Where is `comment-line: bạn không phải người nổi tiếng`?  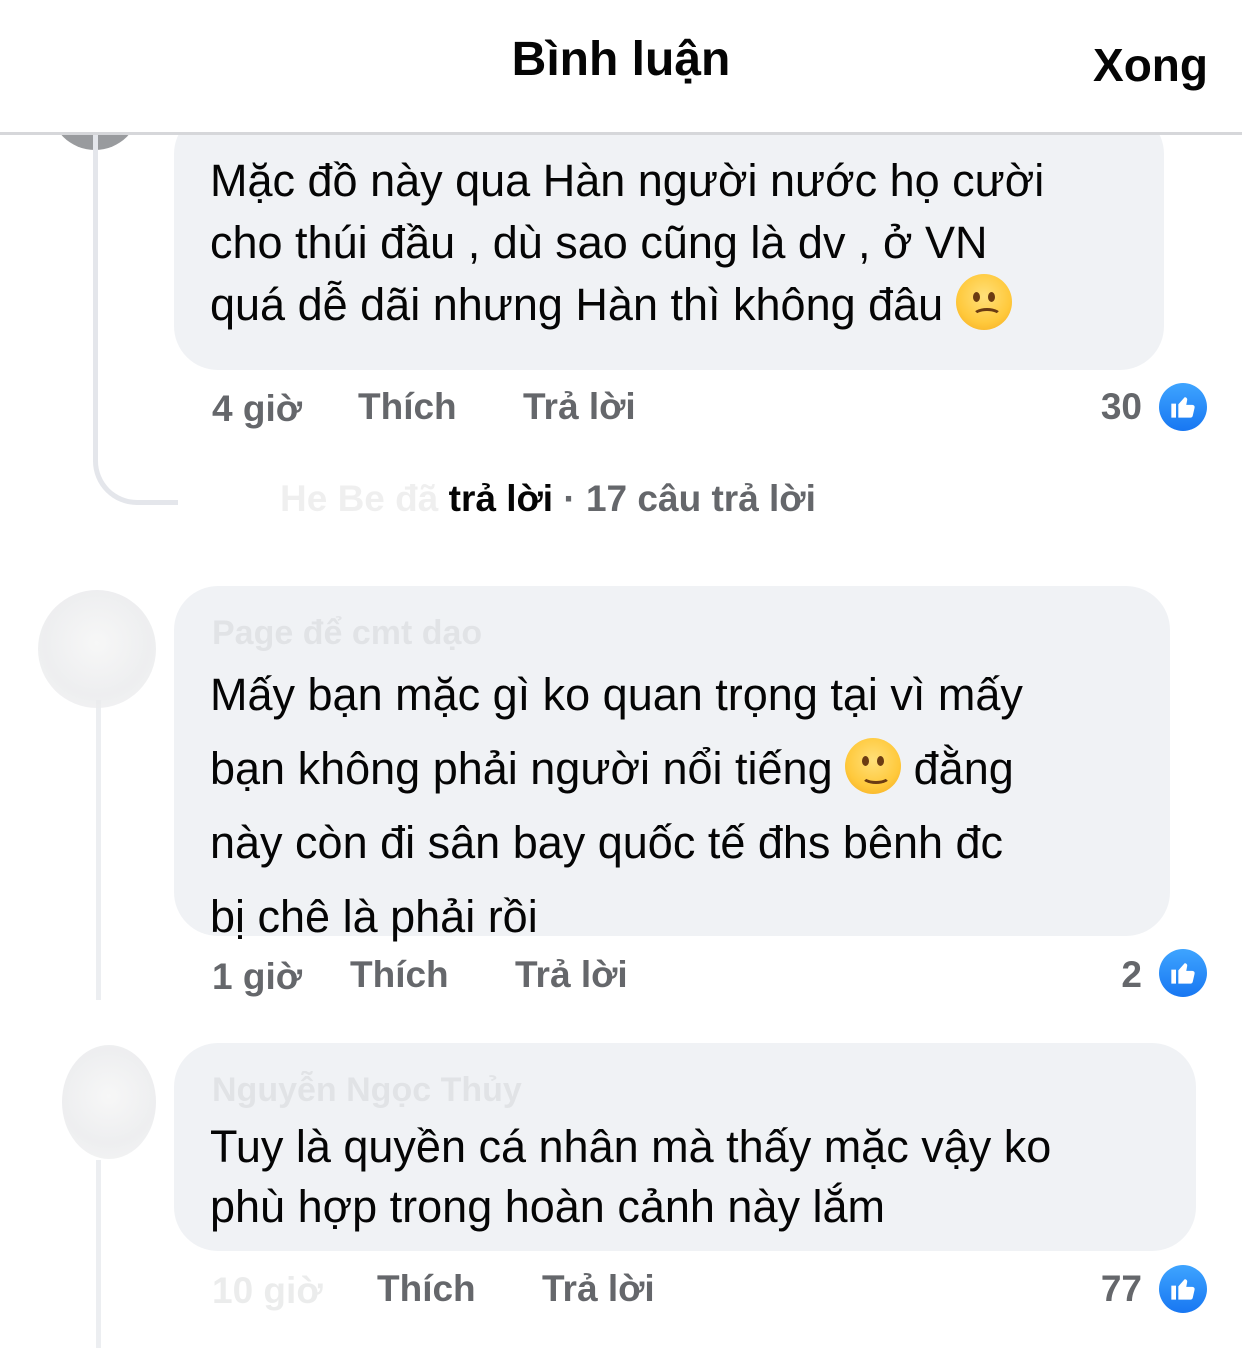 comment-line: bạn không phải người nổi tiếng is located at coordinates (521, 768).